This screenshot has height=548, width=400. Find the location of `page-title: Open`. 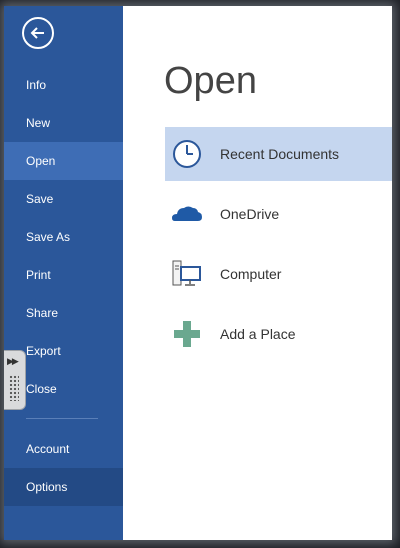

page-title: Open is located at coordinates (210, 81).